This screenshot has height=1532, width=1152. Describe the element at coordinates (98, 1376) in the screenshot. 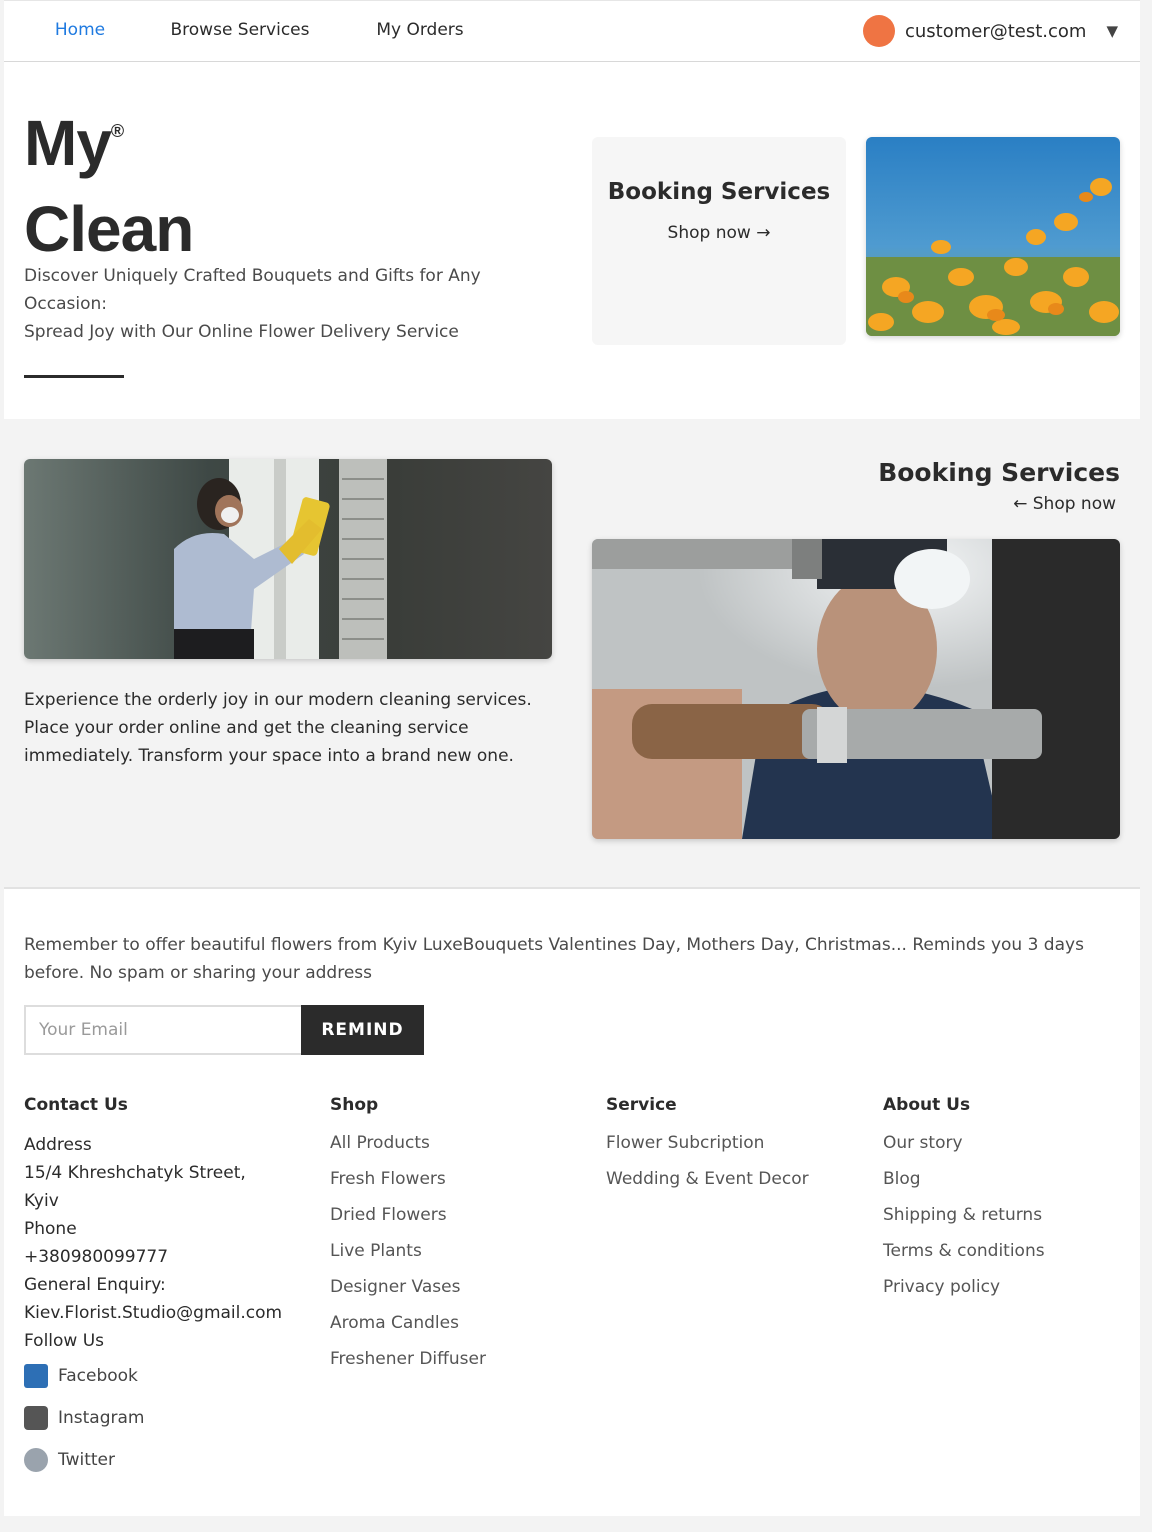

I see `facebook-label: Facebook` at that location.